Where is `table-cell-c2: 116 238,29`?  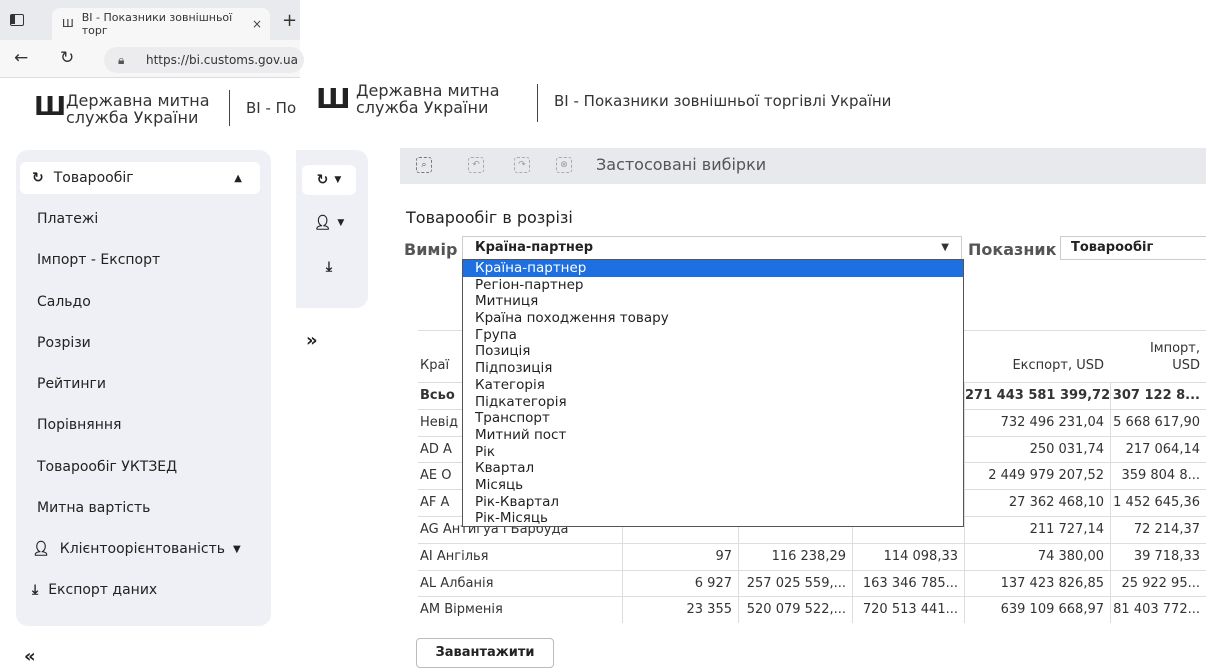 table-cell-c2: 116 238,29 is located at coordinates (795, 556).